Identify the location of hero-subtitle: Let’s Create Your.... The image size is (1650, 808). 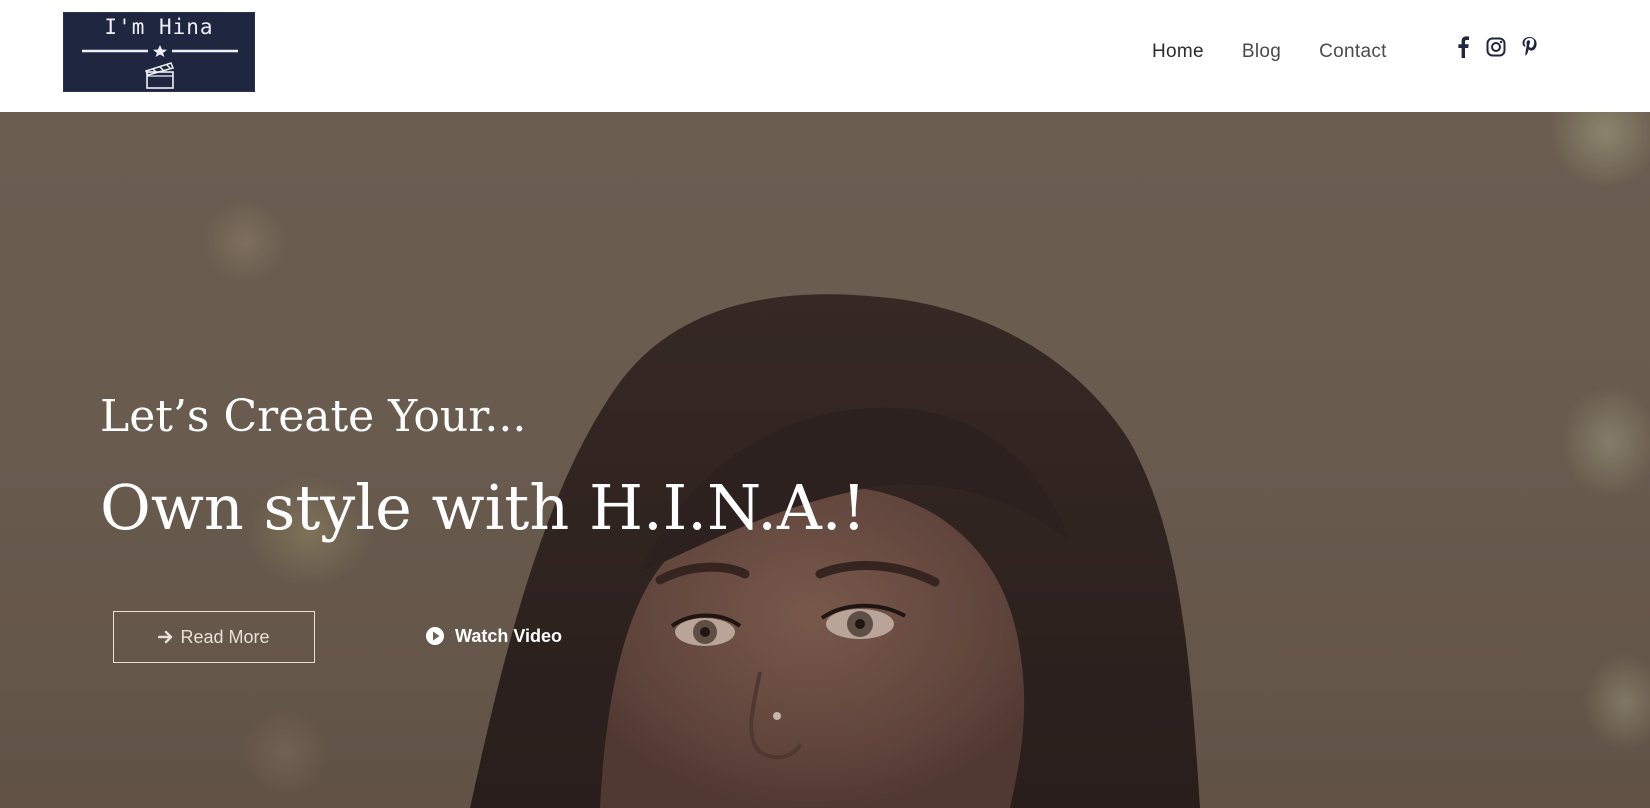
(313, 416).